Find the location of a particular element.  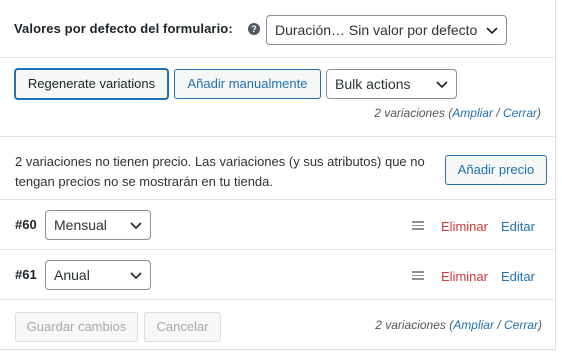

default-attribute-select: Duración… Sin valor por defecto is located at coordinates (386, 30).